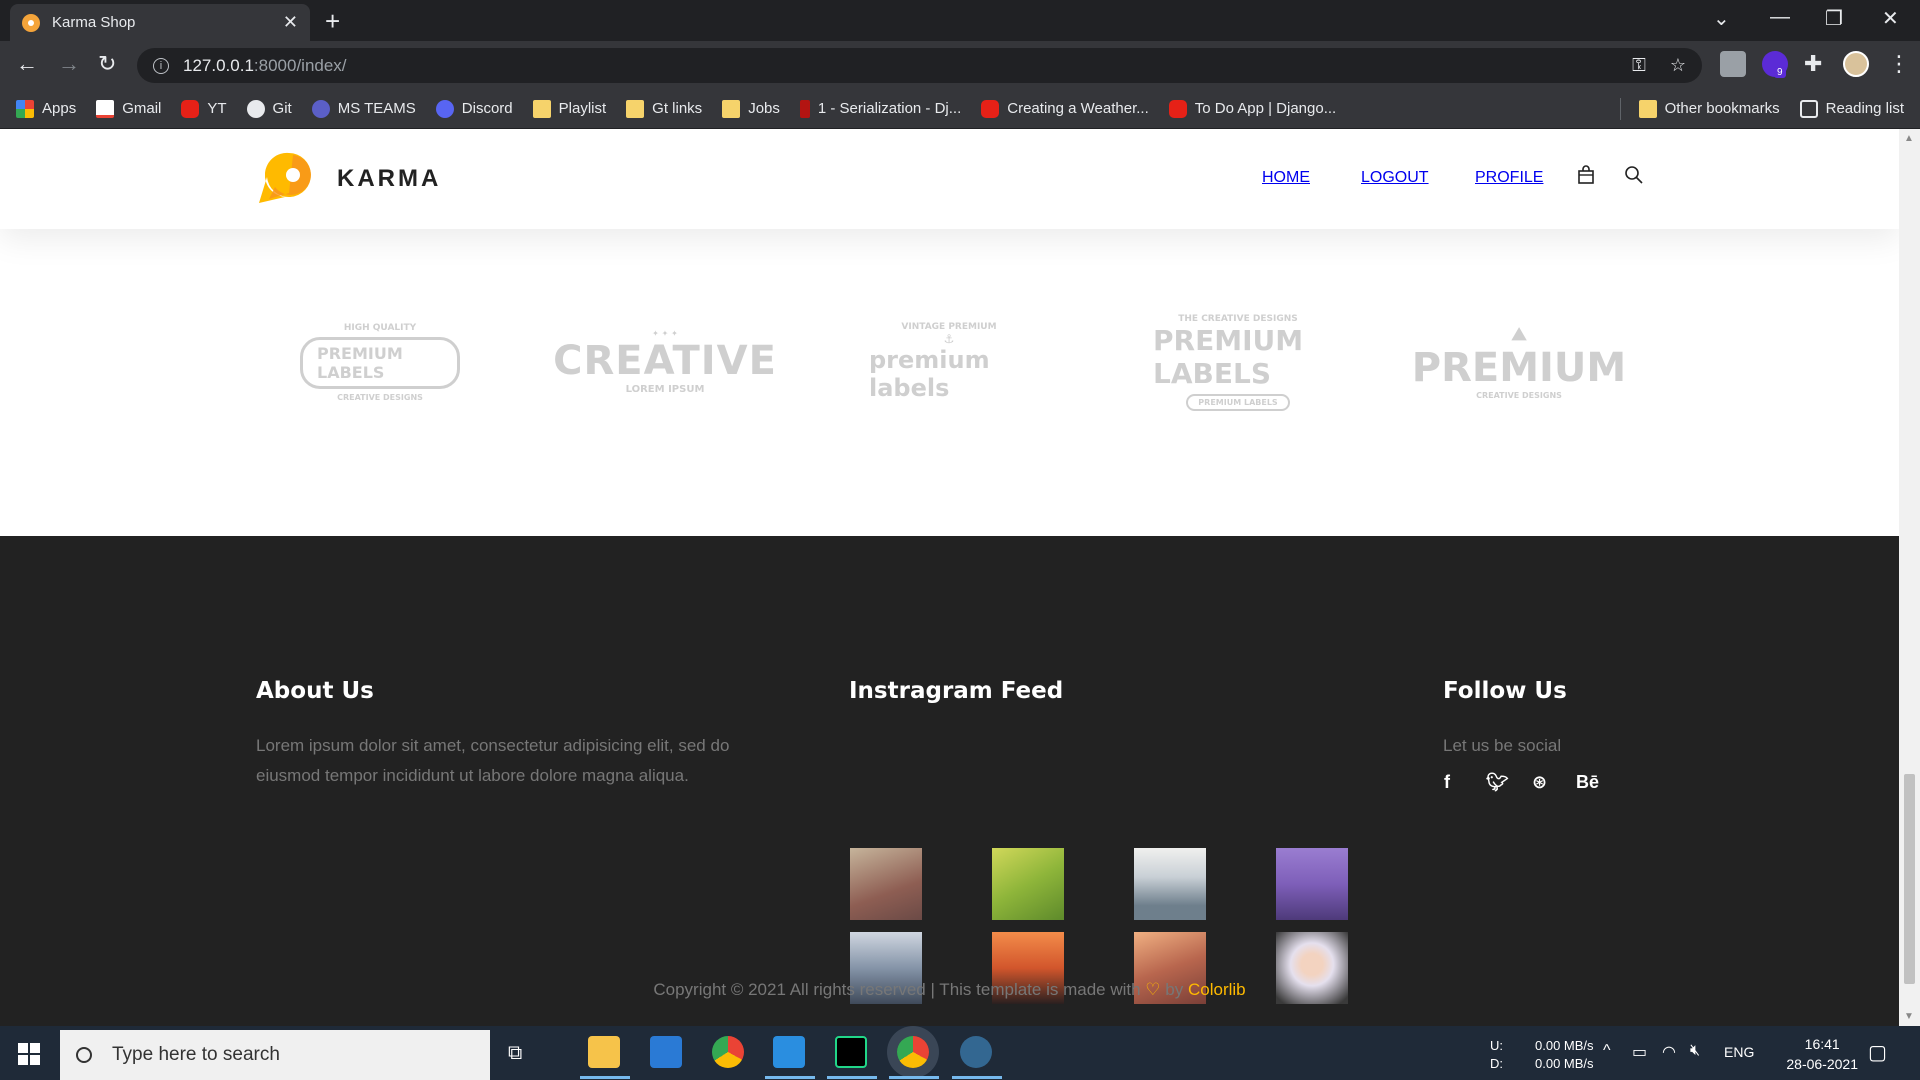 The width and height of the screenshot is (1920, 1080). I want to click on karma-logo-icon, so click(287, 179).